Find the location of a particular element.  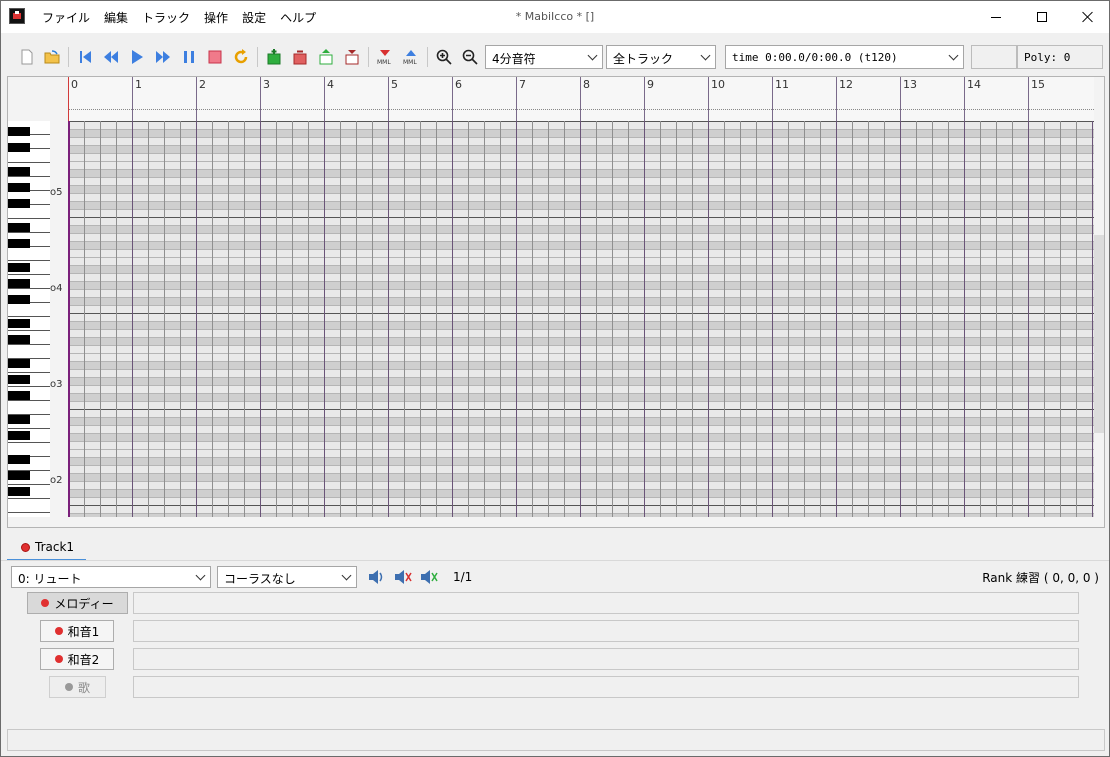

part-song-button: 歌 is located at coordinates (77, 687).